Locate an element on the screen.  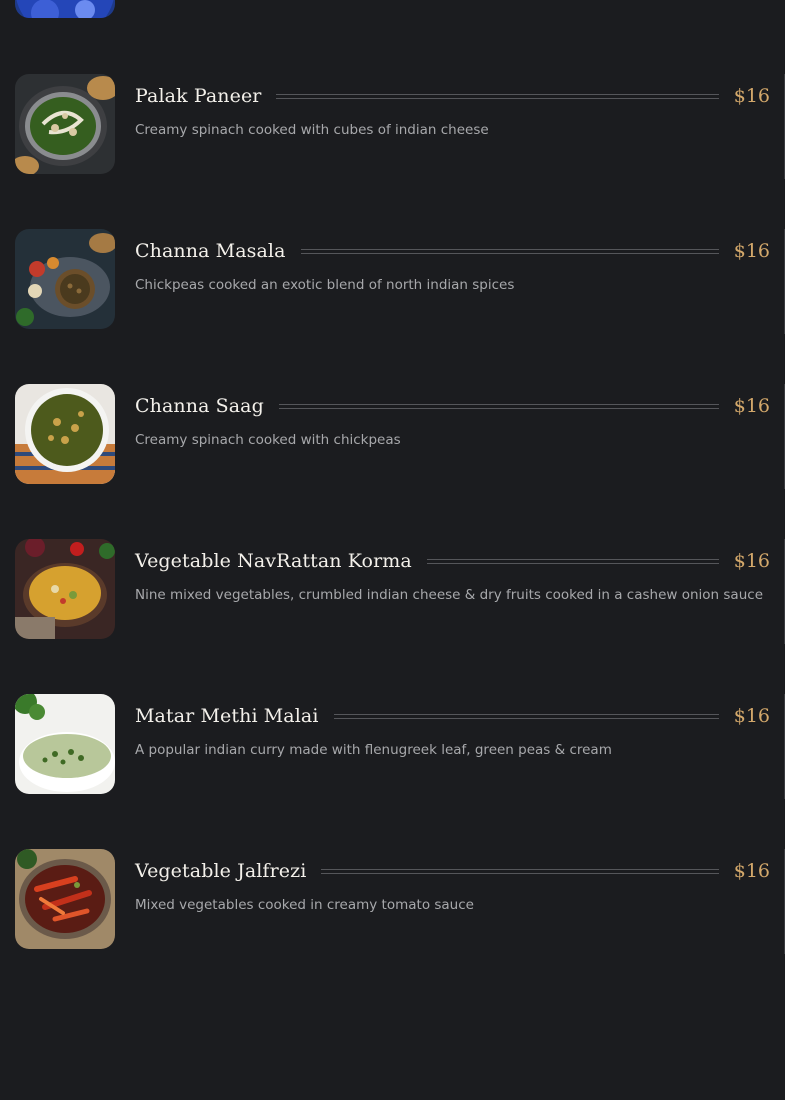
palak-paneer-photo is located at coordinates (65, 124).